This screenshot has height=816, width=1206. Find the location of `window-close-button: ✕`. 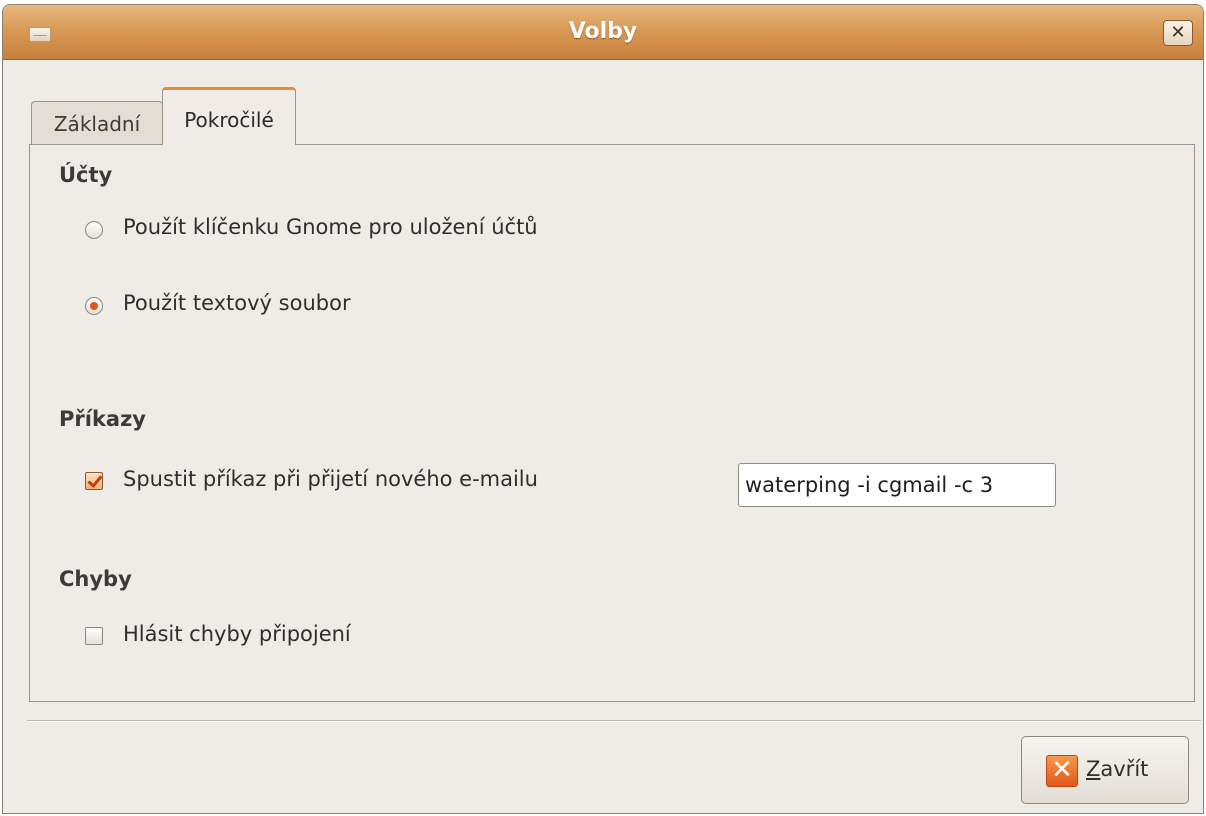

window-close-button: ✕ is located at coordinates (1178, 33).